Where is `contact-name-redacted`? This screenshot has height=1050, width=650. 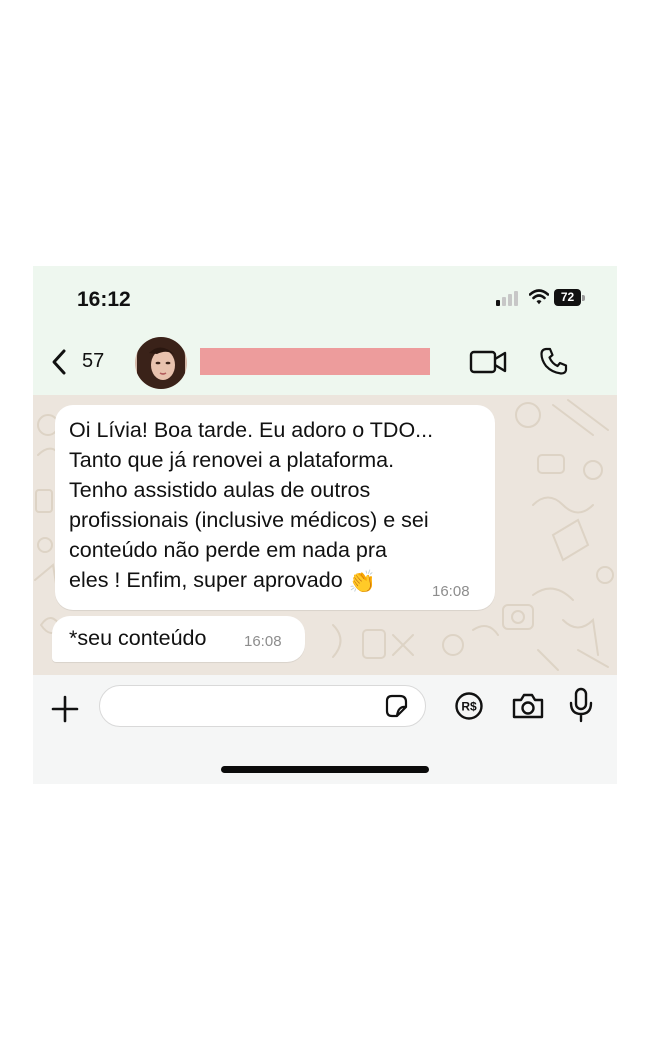 contact-name-redacted is located at coordinates (315, 361).